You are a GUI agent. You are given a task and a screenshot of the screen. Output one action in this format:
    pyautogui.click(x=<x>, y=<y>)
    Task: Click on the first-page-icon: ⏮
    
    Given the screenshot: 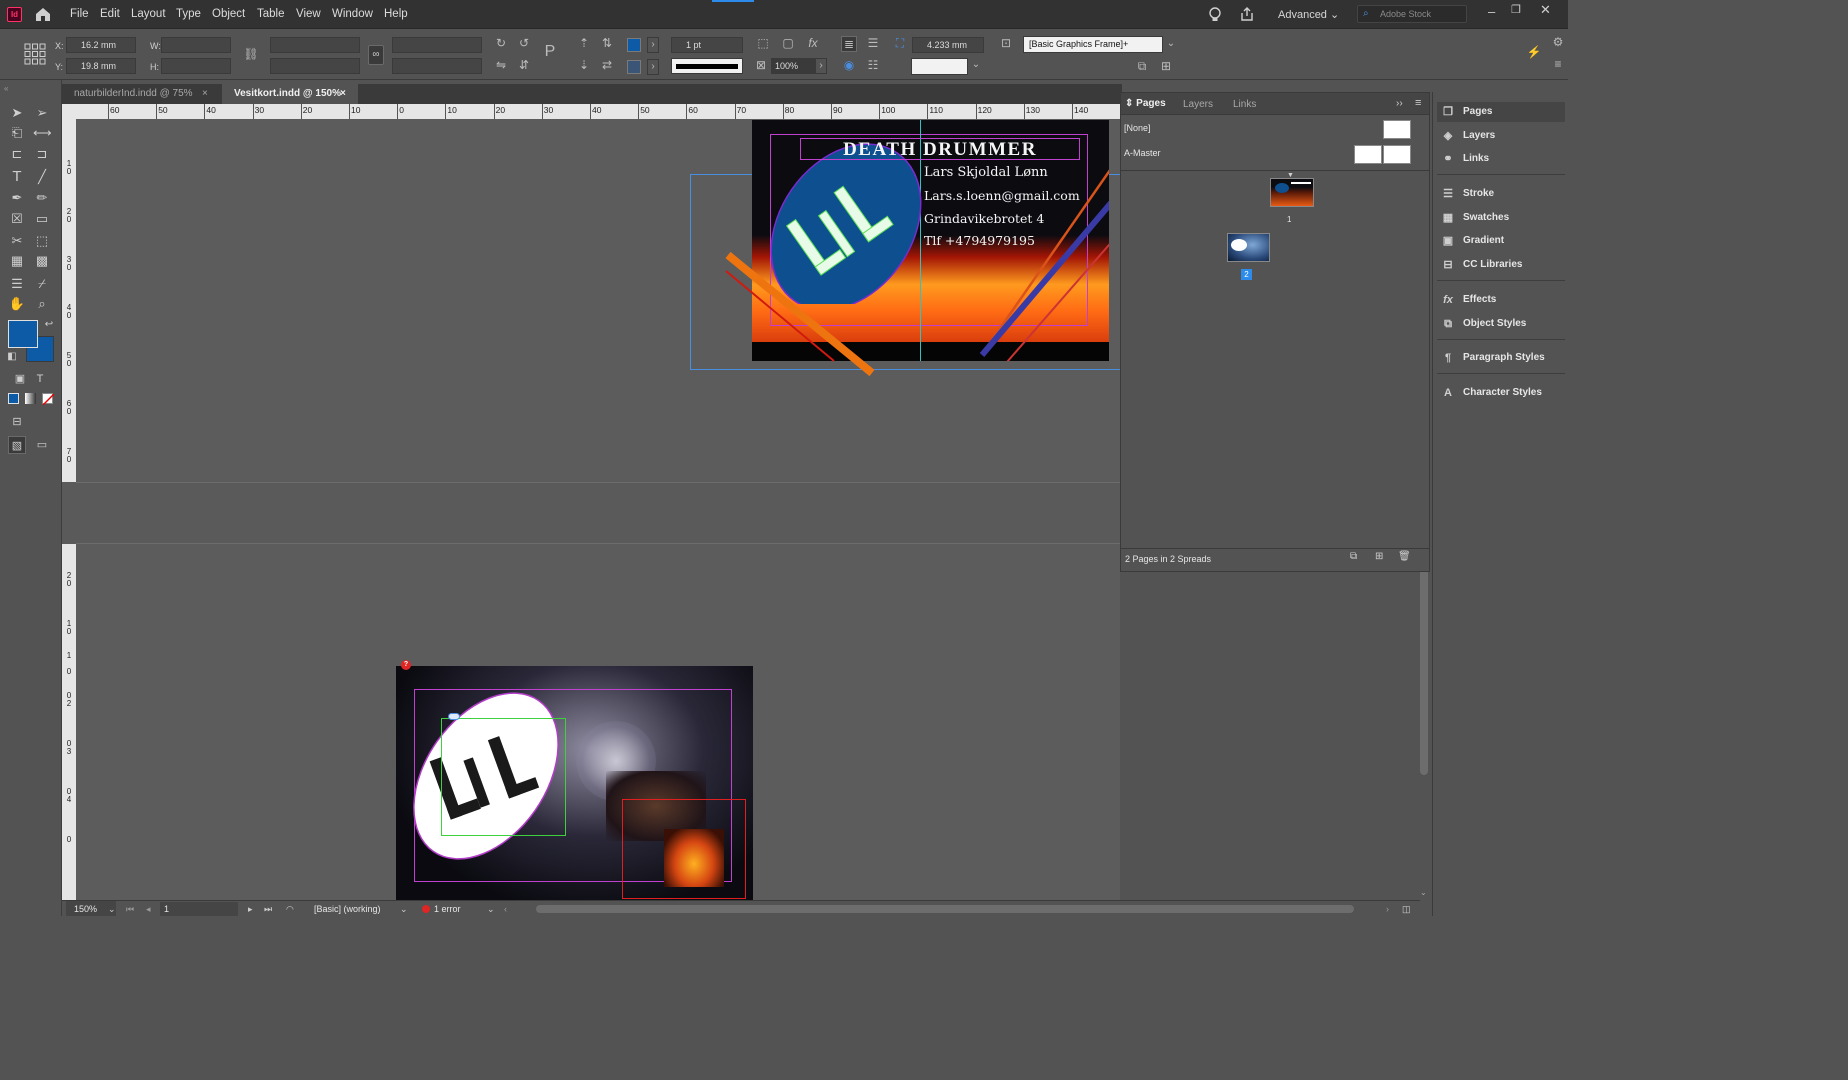 What is the action you would take?
    pyautogui.click(x=130, y=909)
    